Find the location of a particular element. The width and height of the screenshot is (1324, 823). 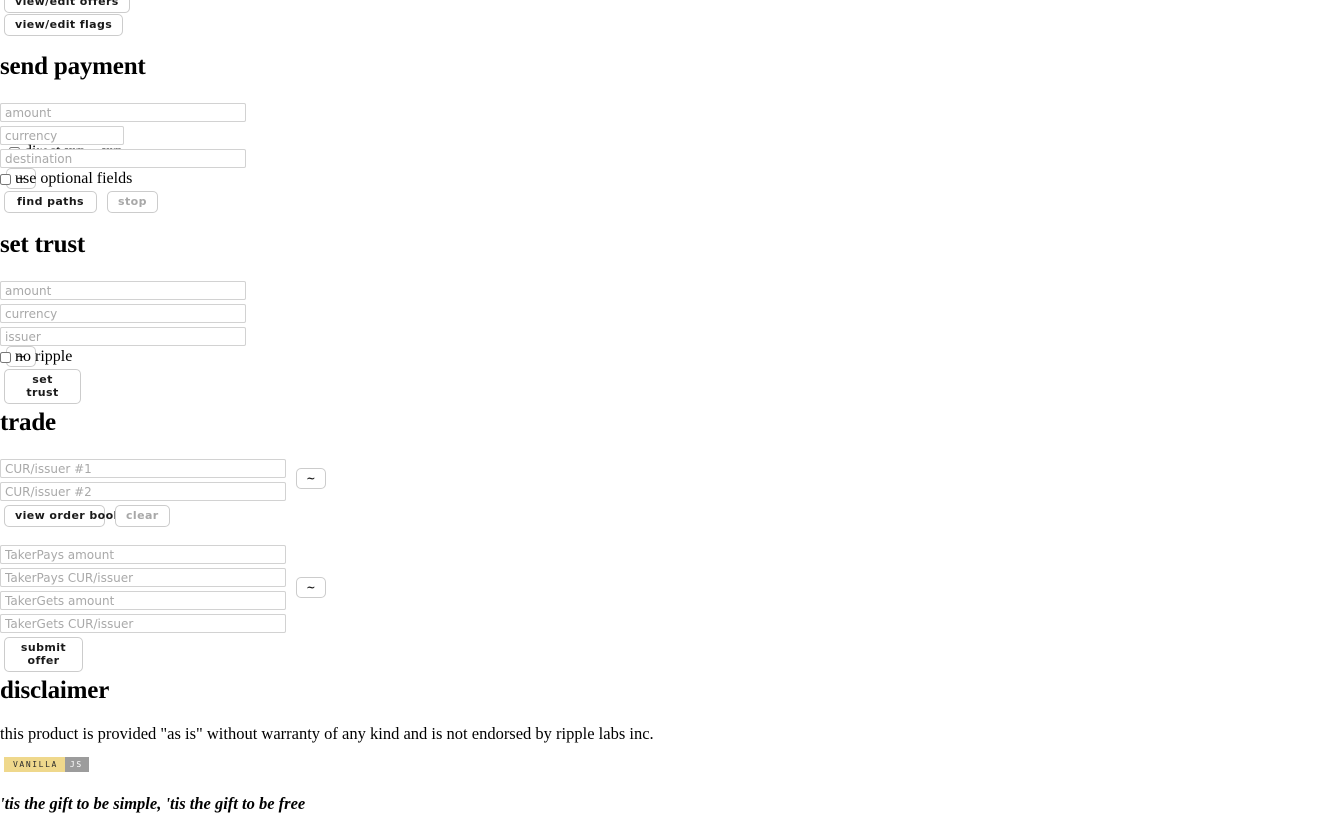

view-order-book-button: view order book is located at coordinates (62, 516).